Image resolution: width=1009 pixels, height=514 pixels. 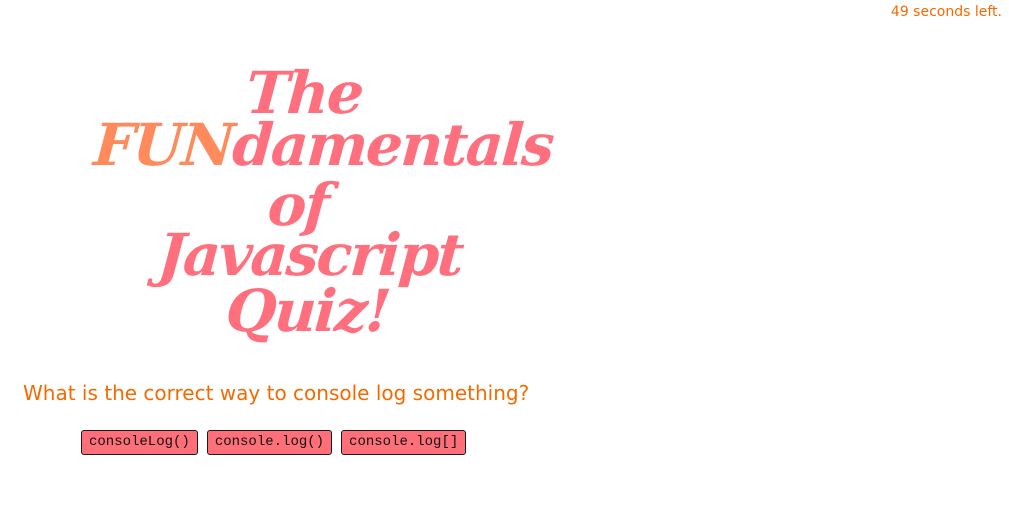 I want to click on answer-button-2: console.log(), so click(x=269, y=442).